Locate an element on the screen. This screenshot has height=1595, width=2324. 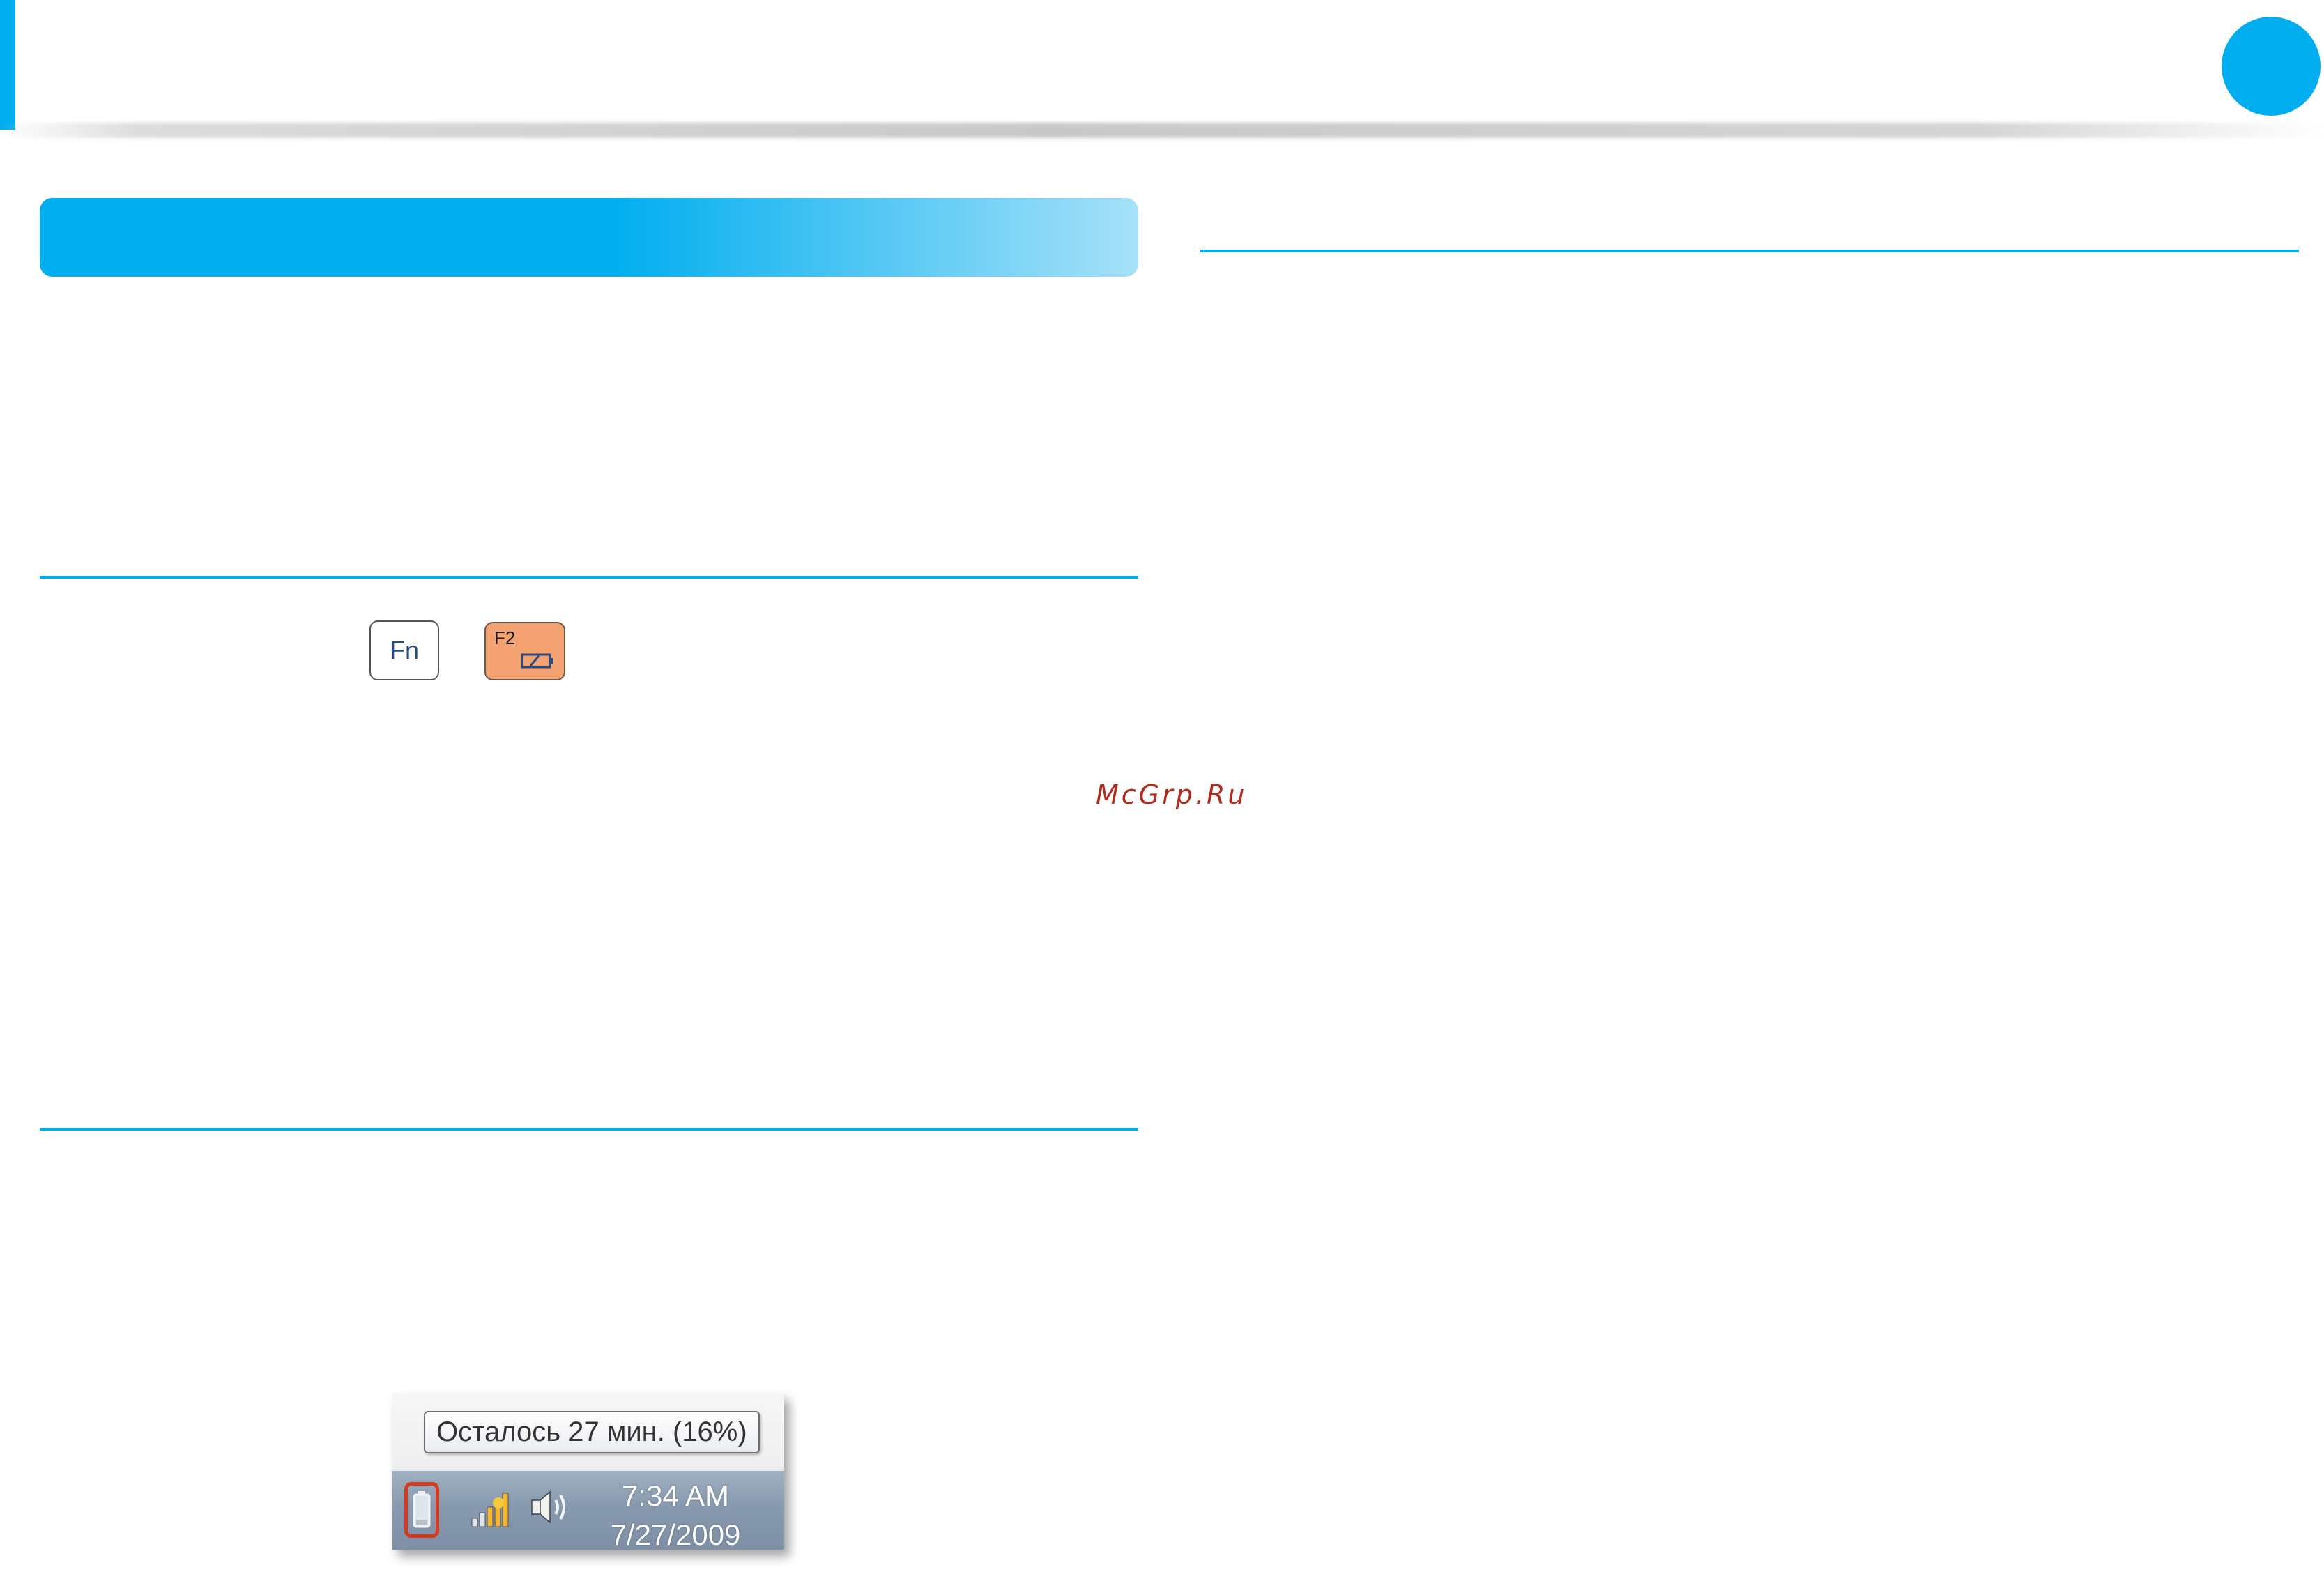
clock-time: 7:34 AM is located at coordinates (675, 1495).